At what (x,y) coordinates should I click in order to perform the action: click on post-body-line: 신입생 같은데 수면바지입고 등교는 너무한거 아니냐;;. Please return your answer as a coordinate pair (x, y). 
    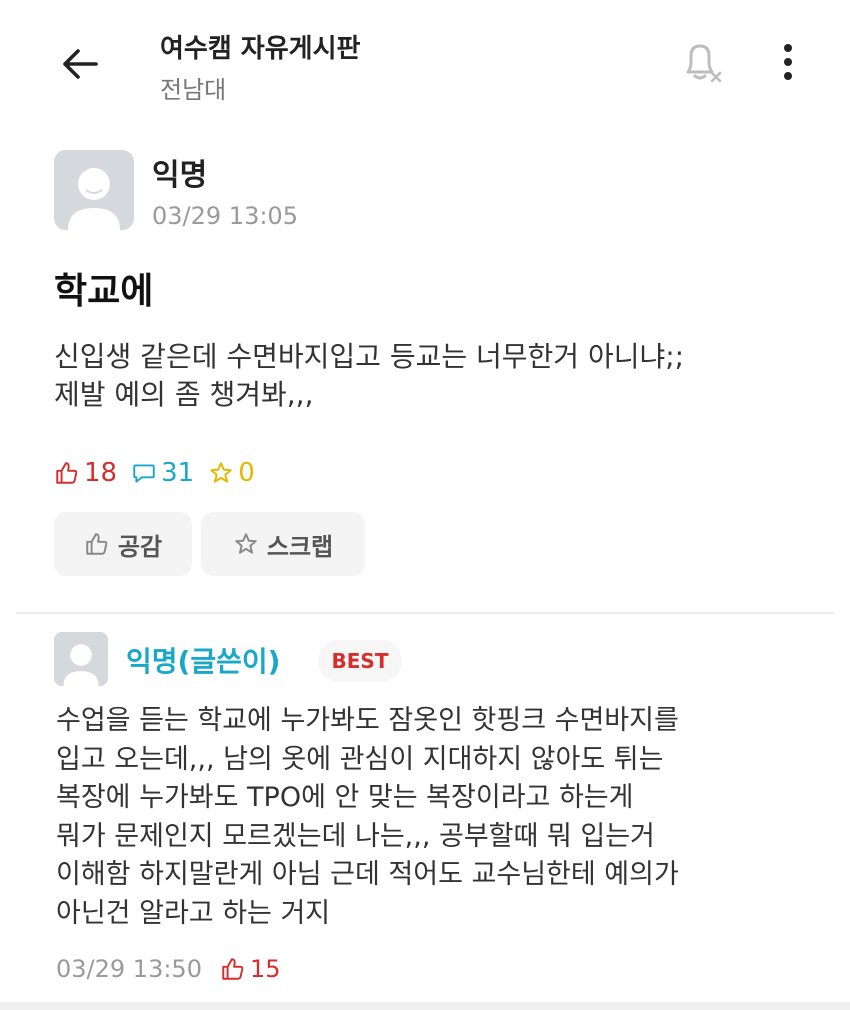
    Looking at the image, I should click on (369, 356).